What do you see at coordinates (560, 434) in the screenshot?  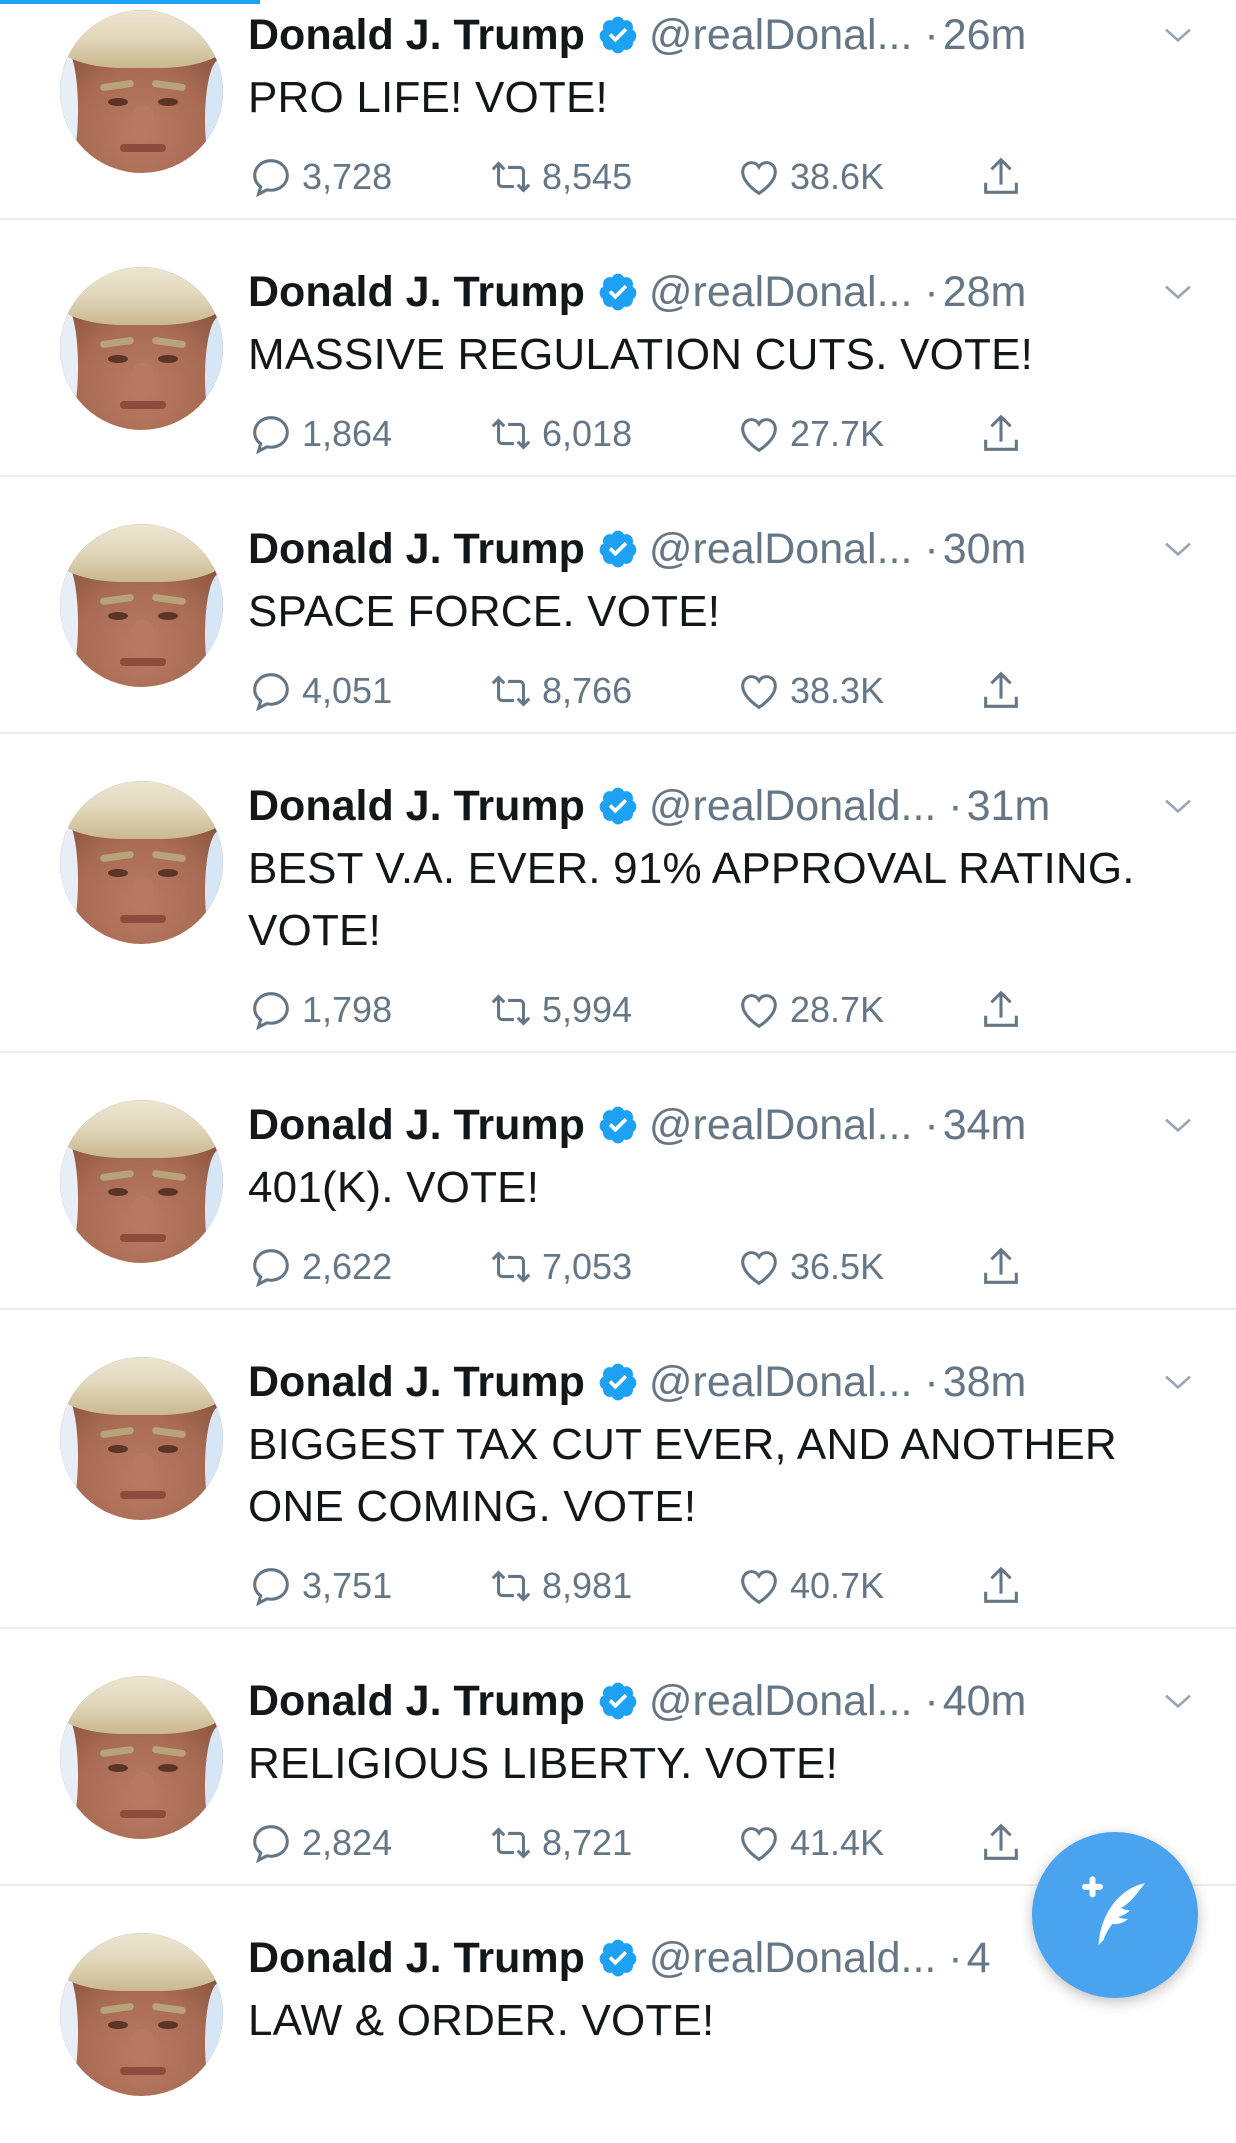 I see `retweet-button: 6,018` at bounding box center [560, 434].